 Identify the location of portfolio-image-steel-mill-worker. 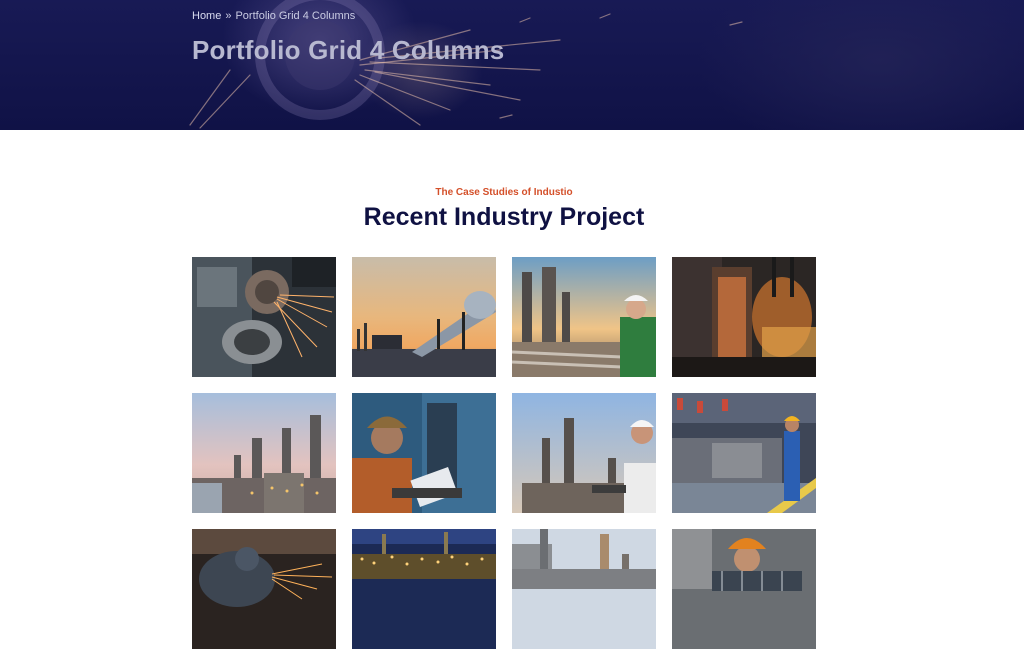
(744, 453).